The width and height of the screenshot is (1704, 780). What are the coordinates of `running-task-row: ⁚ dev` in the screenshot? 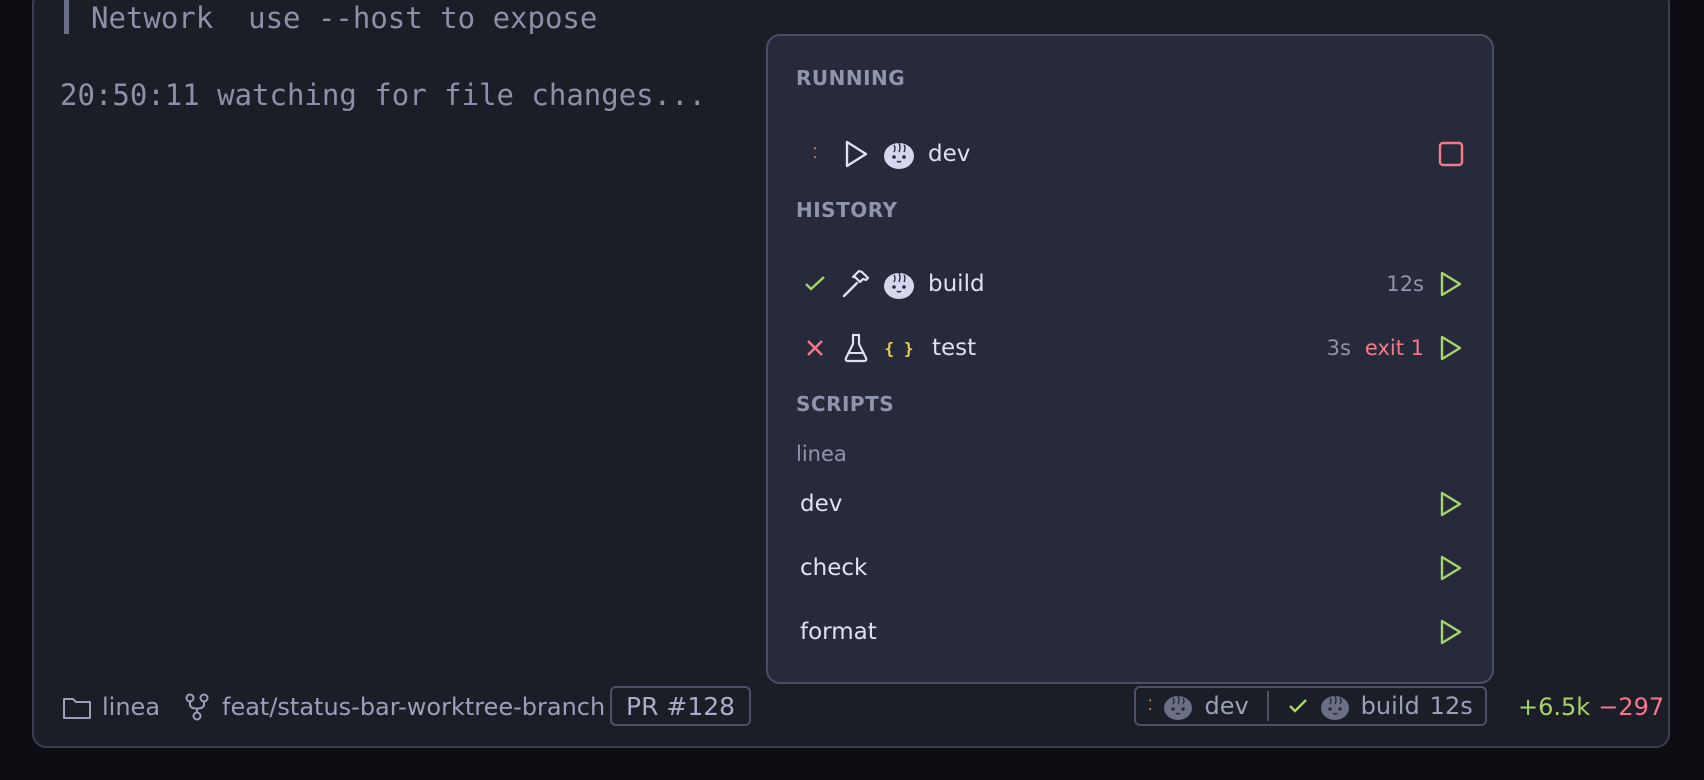 It's located at (1130, 154).